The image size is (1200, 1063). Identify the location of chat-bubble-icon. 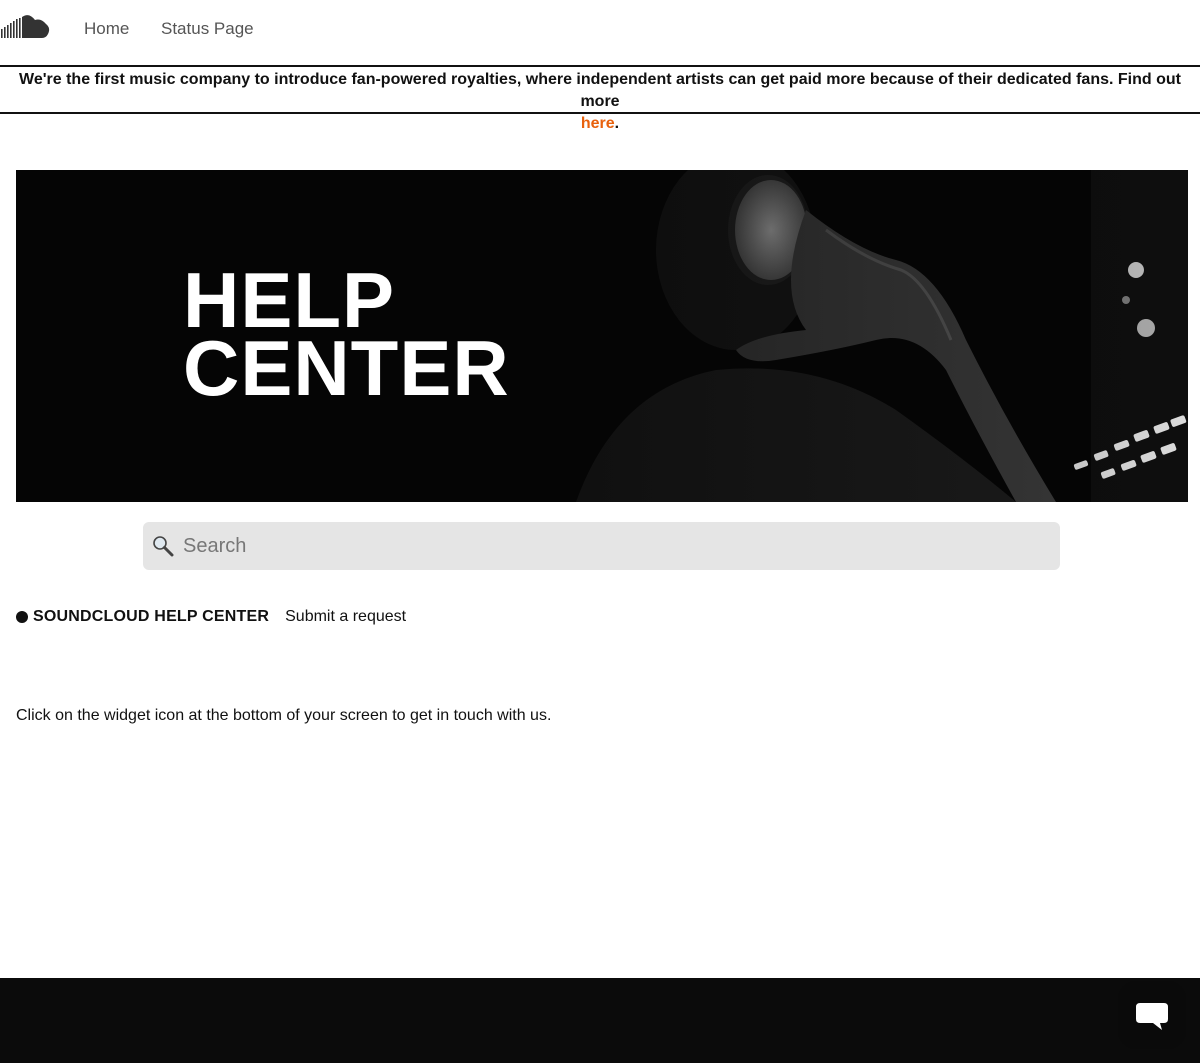
(1152, 1016).